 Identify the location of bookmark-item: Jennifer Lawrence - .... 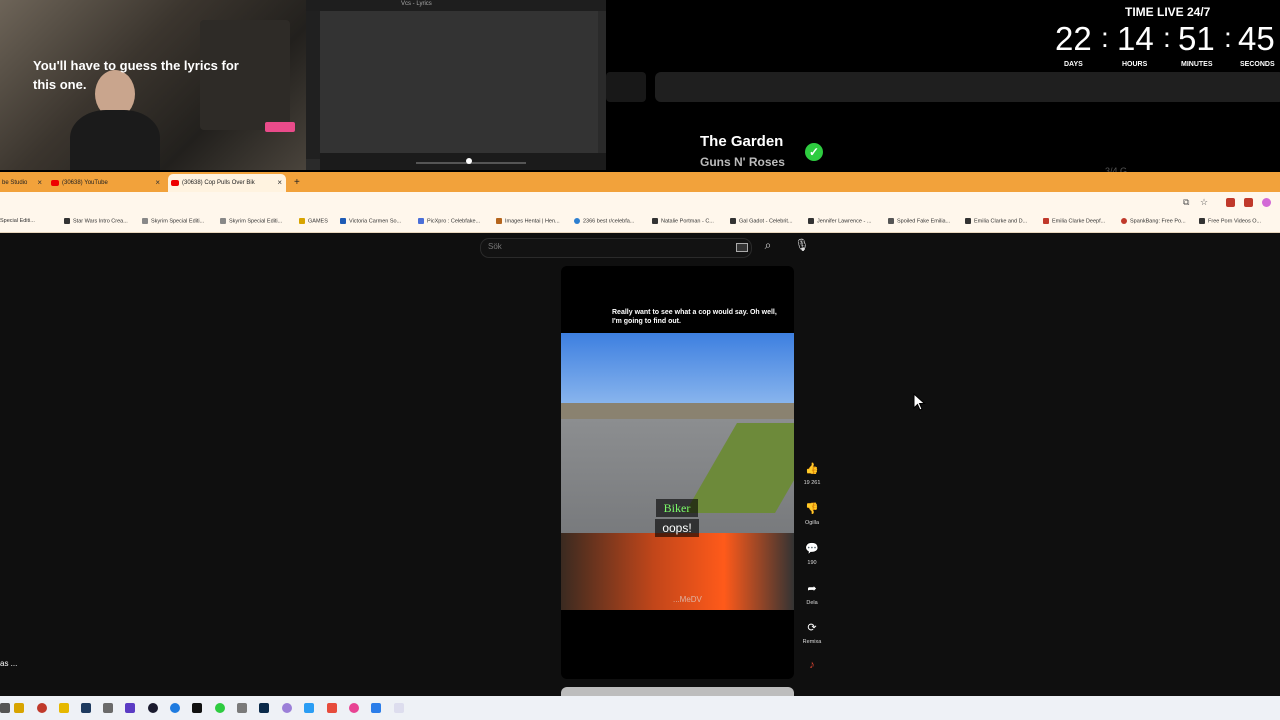
(839, 221).